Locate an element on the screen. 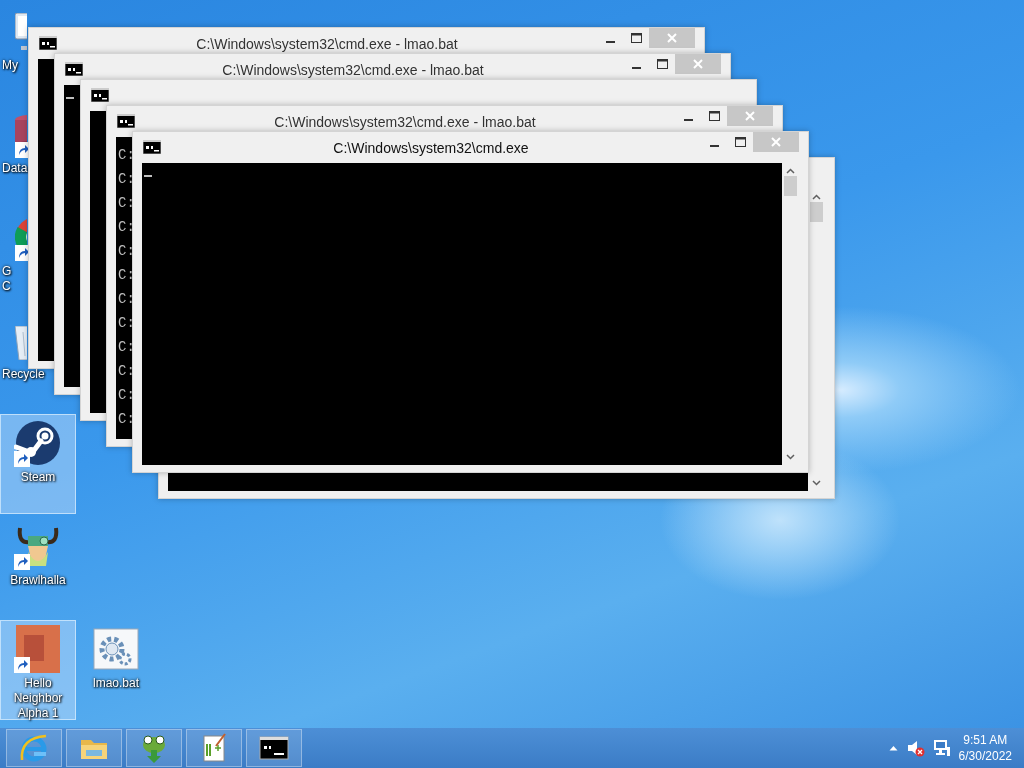  desktop-icon: lmao.bat is located at coordinates (116, 670).